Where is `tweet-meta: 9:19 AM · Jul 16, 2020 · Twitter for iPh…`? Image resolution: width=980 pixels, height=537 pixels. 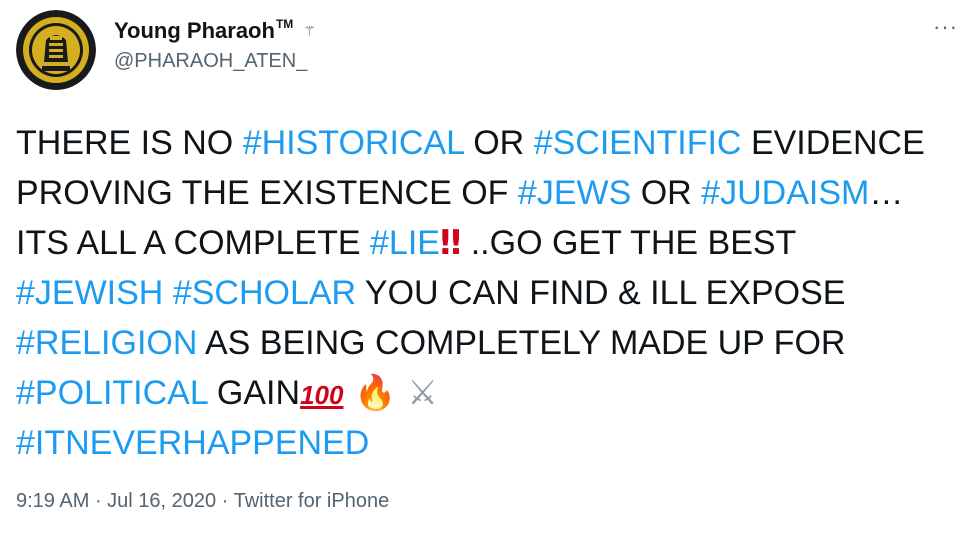 tweet-meta: 9:19 AM · Jul 16, 2020 · Twitter for iPh… is located at coordinates (202, 501).